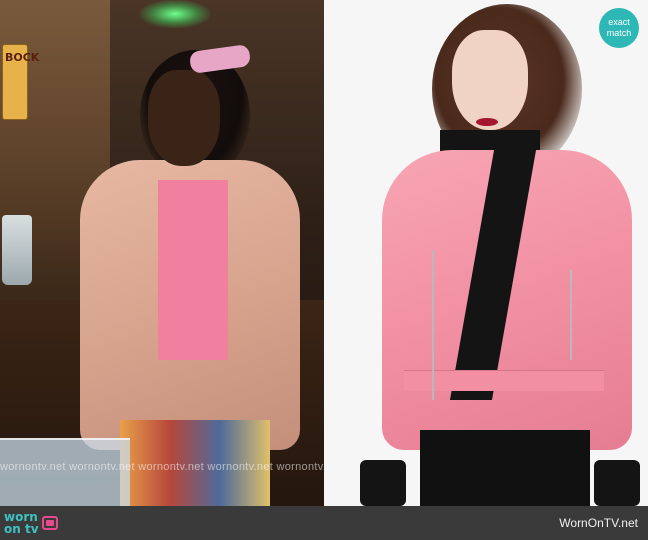 The height and width of the screenshot is (540, 648). I want to click on badge-line-1: exact, so click(619, 22).